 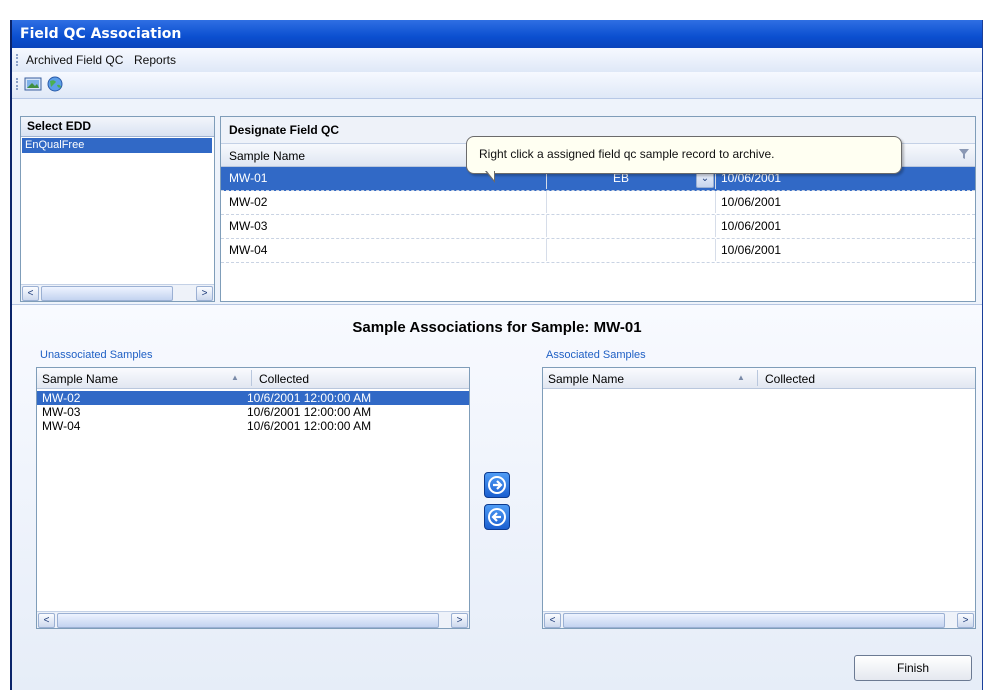 I want to click on globe-icon, so click(x=55, y=84).